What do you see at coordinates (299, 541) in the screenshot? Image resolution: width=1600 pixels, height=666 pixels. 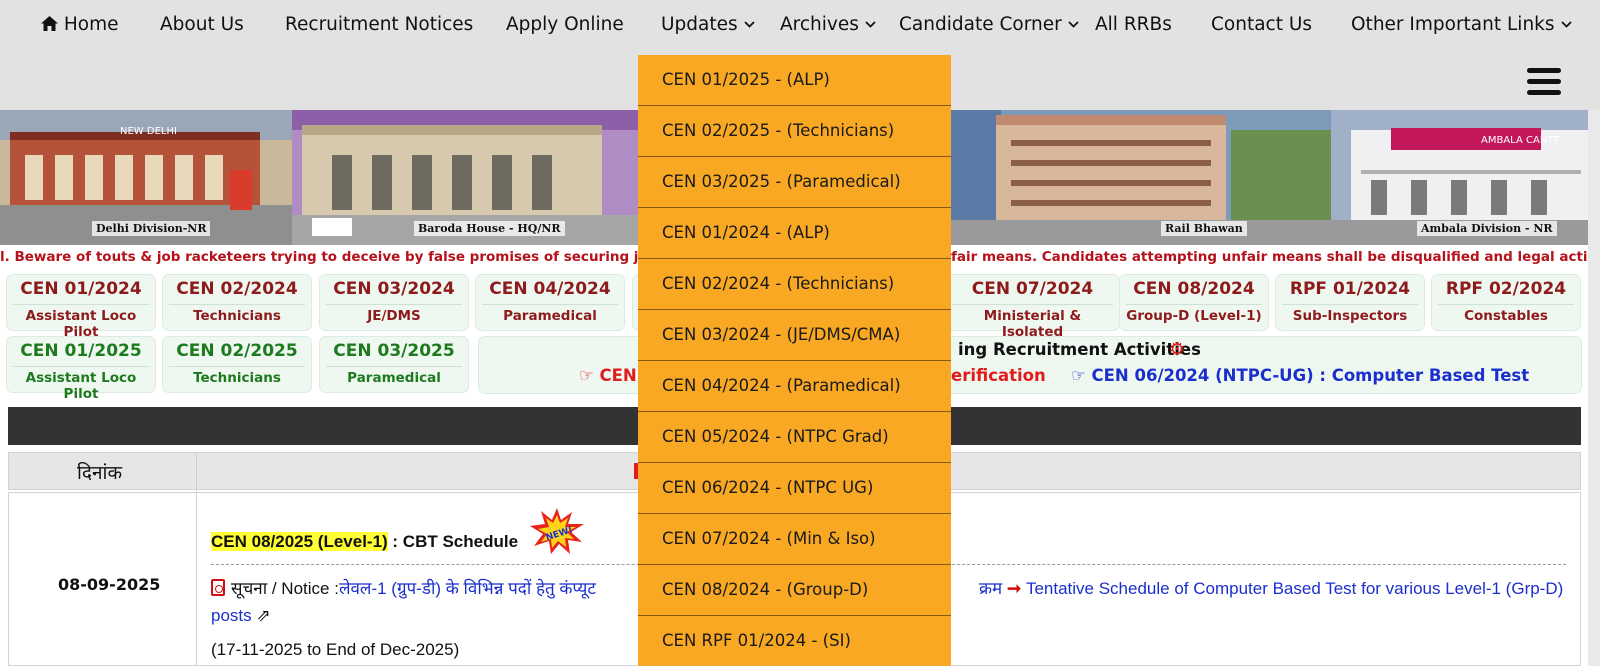 I see `notice-title-highlight: CEN 08/2025 (Level-1)` at bounding box center [299, 541].